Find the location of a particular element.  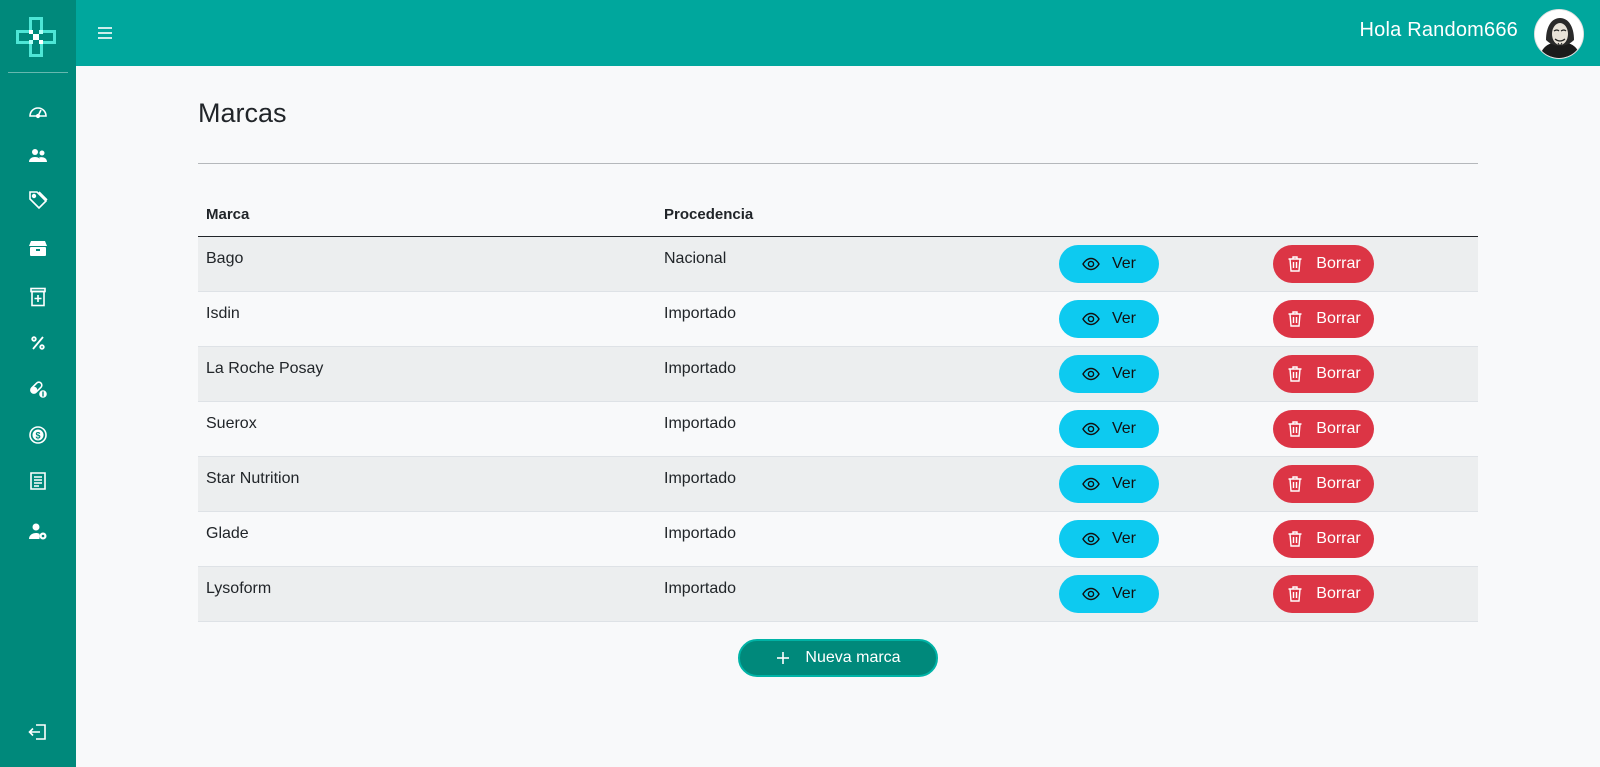

sidebar-divider is located at coordinates (38, 72).